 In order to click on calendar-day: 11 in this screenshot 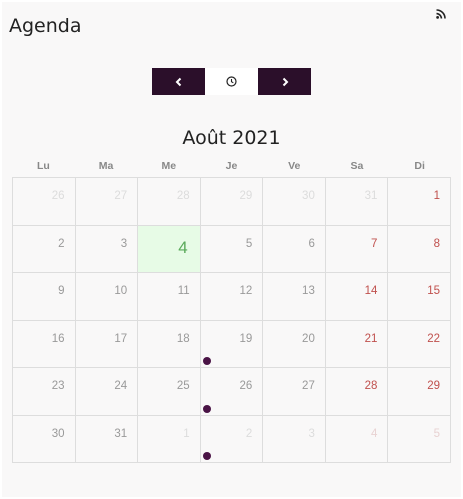, I will do `click(169, 297)`.